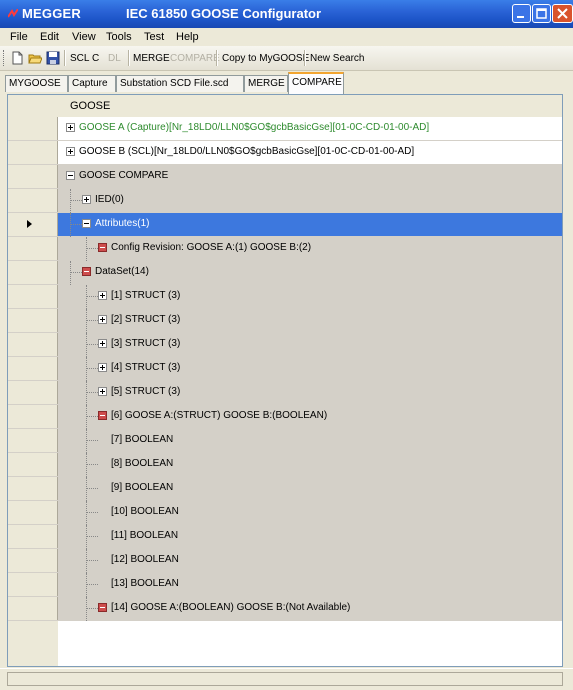 This screenshot has width=573, height=690. Describe the element at coordinates (95, 58) in the screenshot. I see `c-button: C` at that location.